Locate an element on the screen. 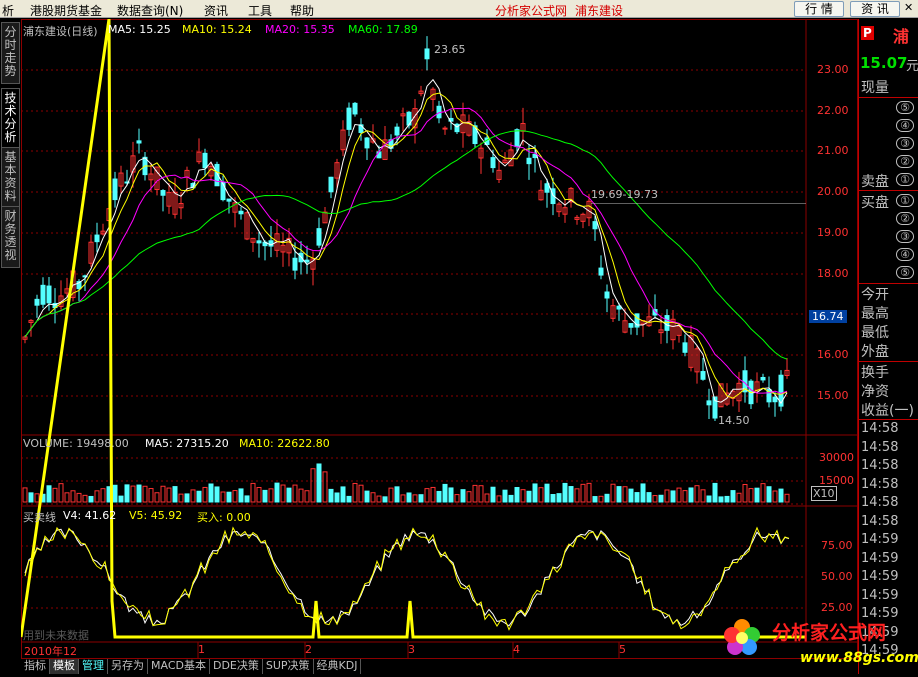 This screenshot has width=918, height=677. menu-item-help: 帮助 is located at coordinates (302, 10).